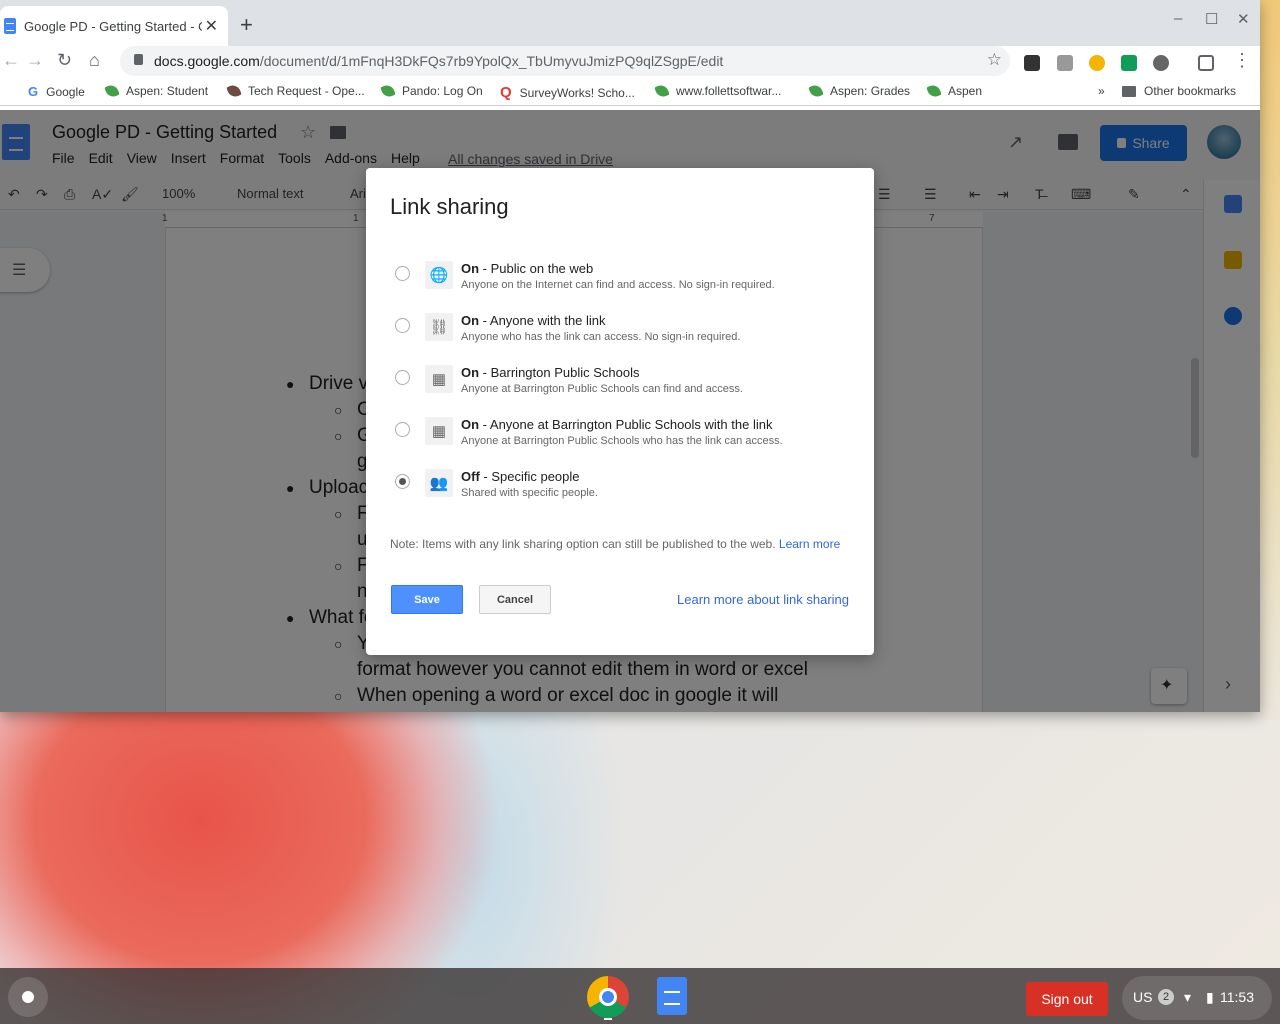 Image resolution: width=1280 pixels, height=1024 pixels. I want to click on maximize-icon: ☐, so click(1211, 19).